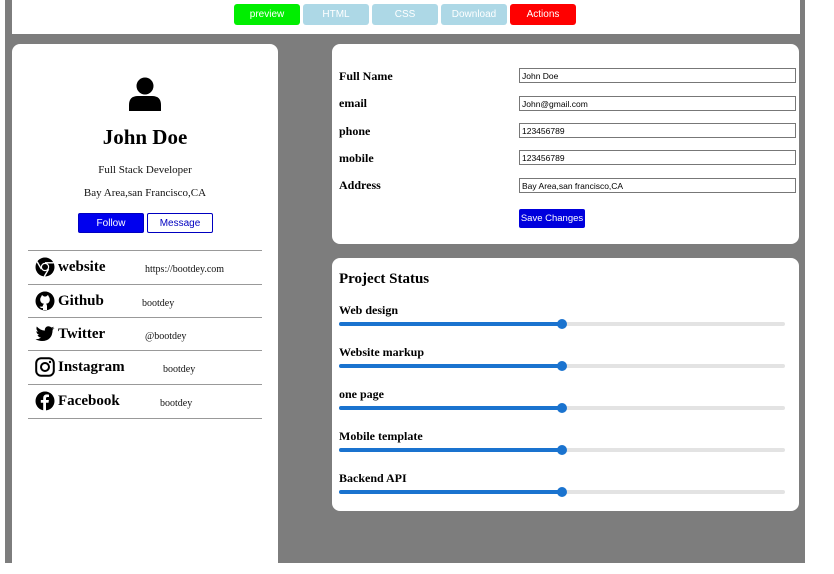  I want to click on field-label-full-name: Full Name, so click(366, 76).